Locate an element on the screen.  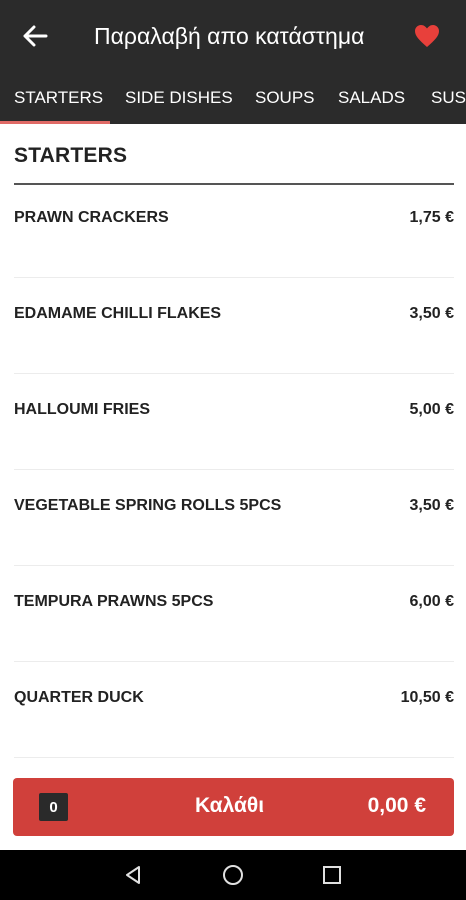
category-tabs: STARTERS SIDE DISHES SOUPS SALADS SUSHI is located at coordinates (233, 98).